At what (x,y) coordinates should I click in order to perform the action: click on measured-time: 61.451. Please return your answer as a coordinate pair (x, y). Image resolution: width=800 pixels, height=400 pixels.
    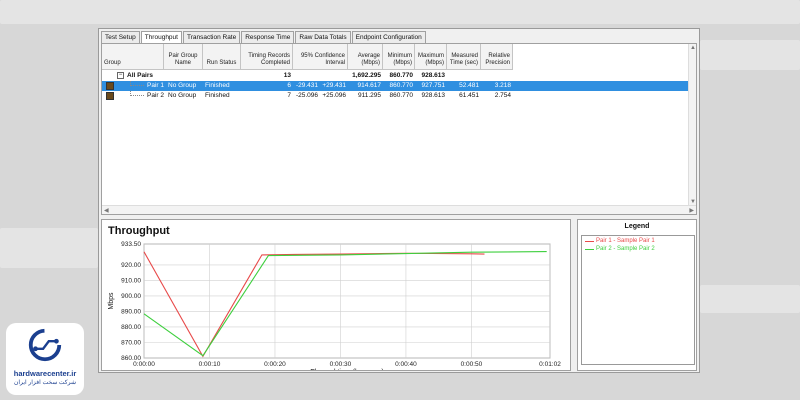
    Looking at the image, I should click on (469, 95).